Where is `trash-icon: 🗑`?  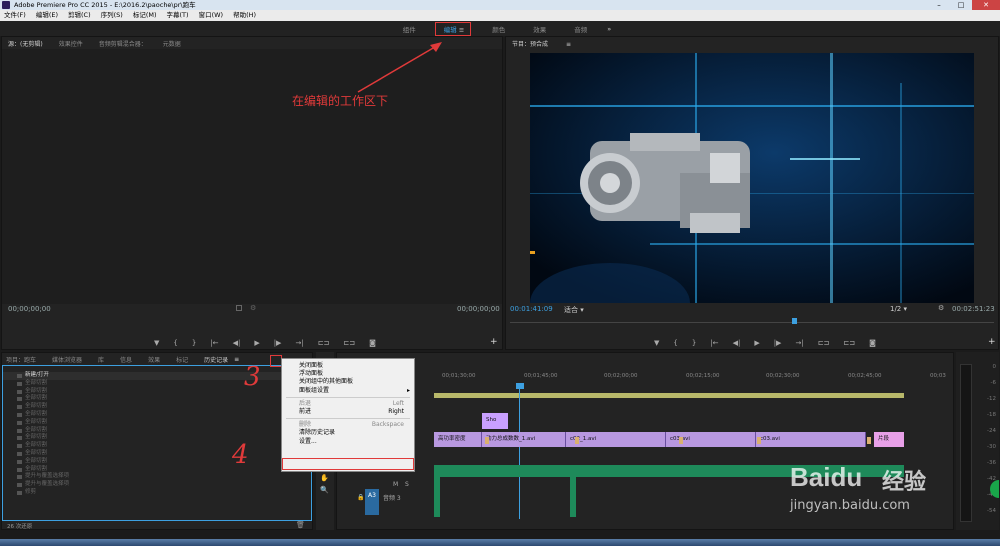 trash-icon: 🗑 is located at coordinates (300, 525).